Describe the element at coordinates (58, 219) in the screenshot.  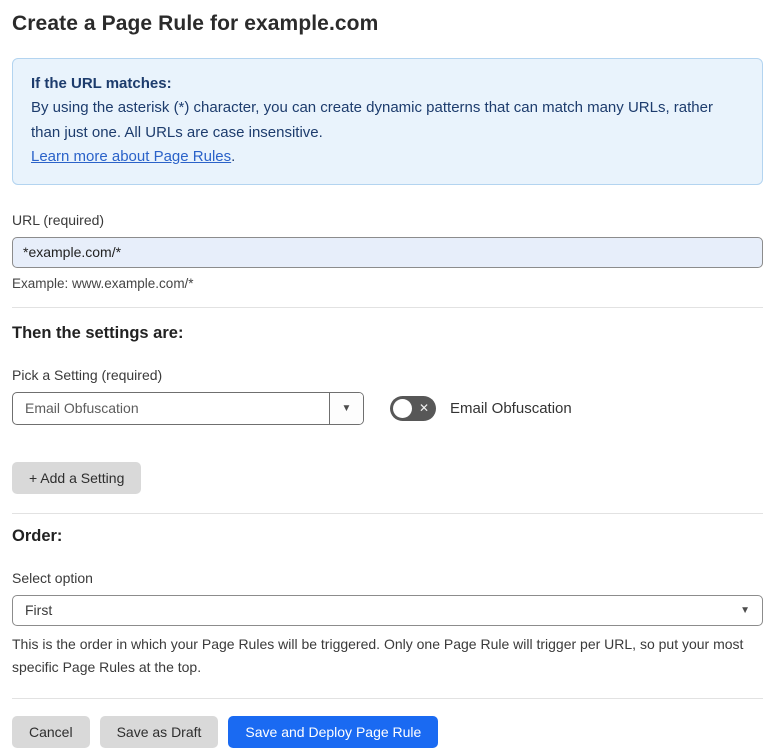
I see `url-field-label: URL (required)` at that location.